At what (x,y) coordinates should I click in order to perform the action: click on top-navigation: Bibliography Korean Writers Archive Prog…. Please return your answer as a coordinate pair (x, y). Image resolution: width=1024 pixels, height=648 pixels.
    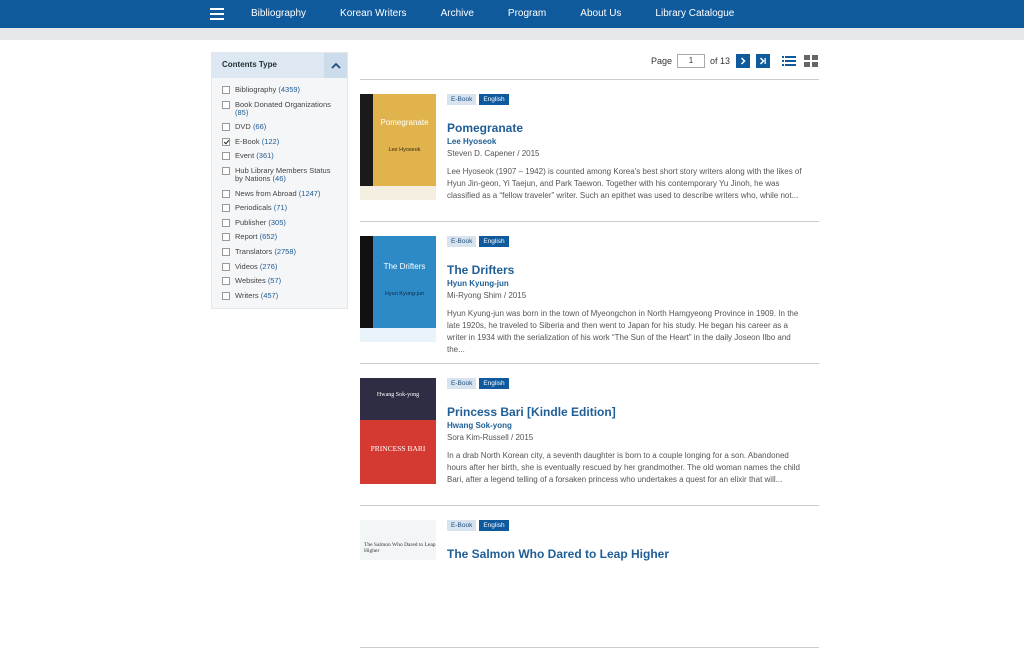
    Looking at the image, I should click on (512, 14).